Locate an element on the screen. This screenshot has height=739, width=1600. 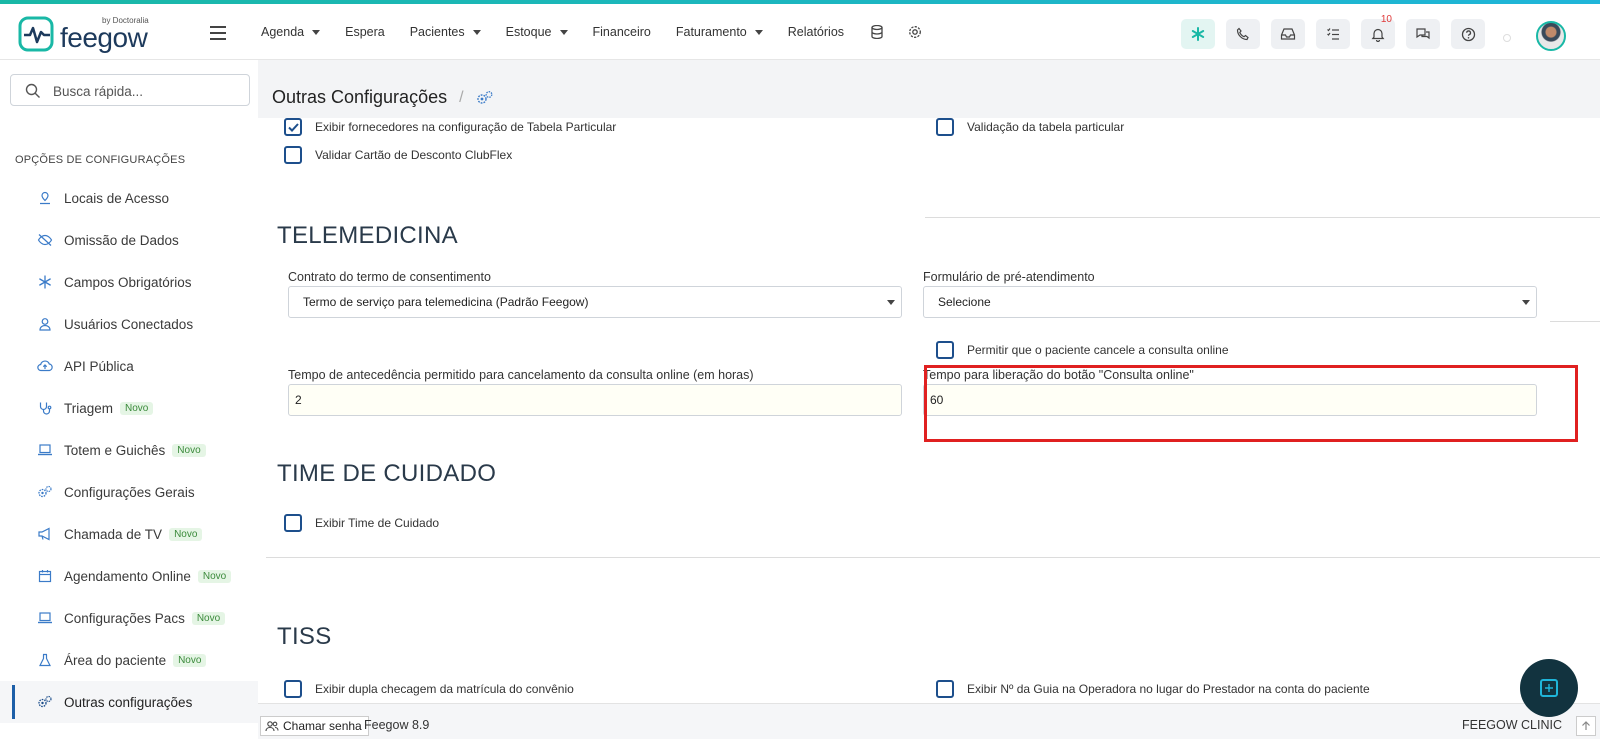
user-icon is located at coordinates (45, 324).